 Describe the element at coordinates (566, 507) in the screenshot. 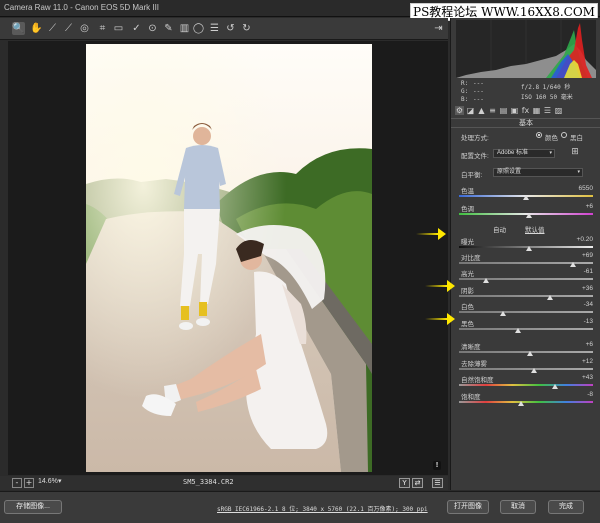

I see `done-button: 完成` at that location.